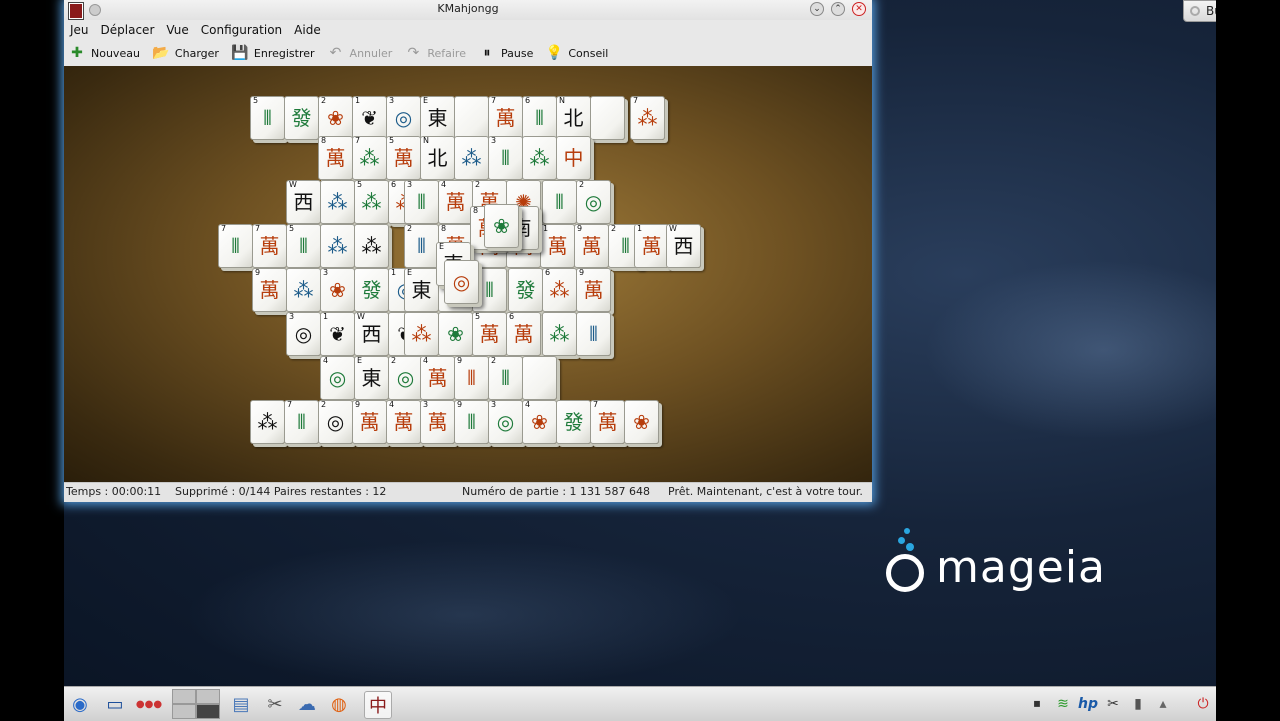 Image resolution: width=1280 pixels, height=721 pixels. I want to click on mahjong-tile, so click(471, 118).